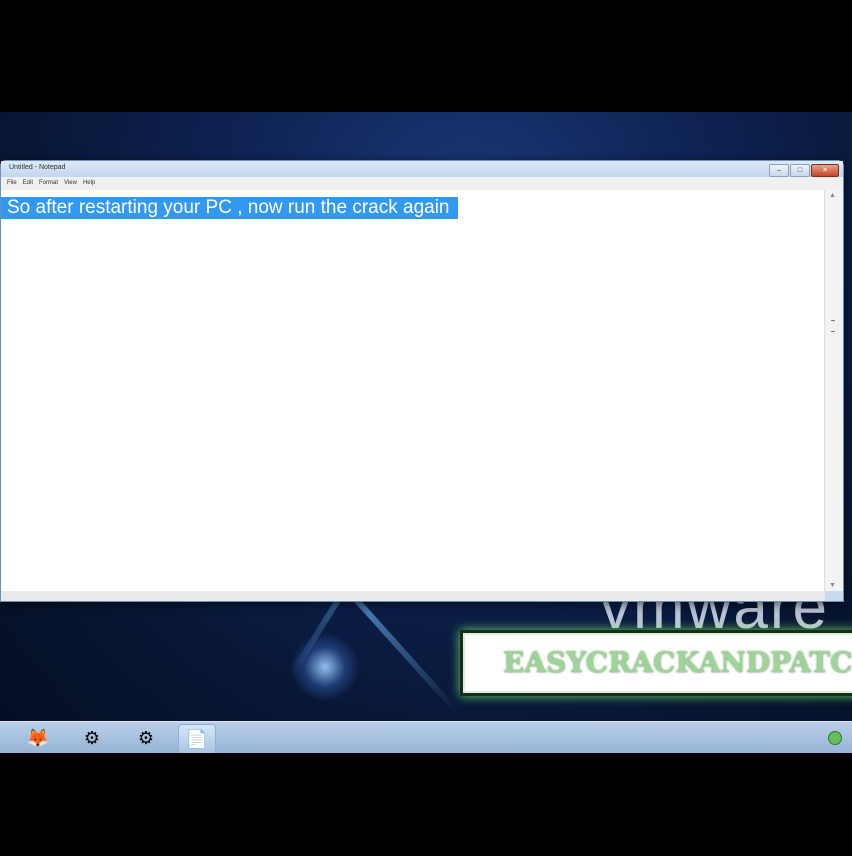  Describe the element at coordinates (835, 738) in the screenshot. I see `tray-status-icon` at that location.